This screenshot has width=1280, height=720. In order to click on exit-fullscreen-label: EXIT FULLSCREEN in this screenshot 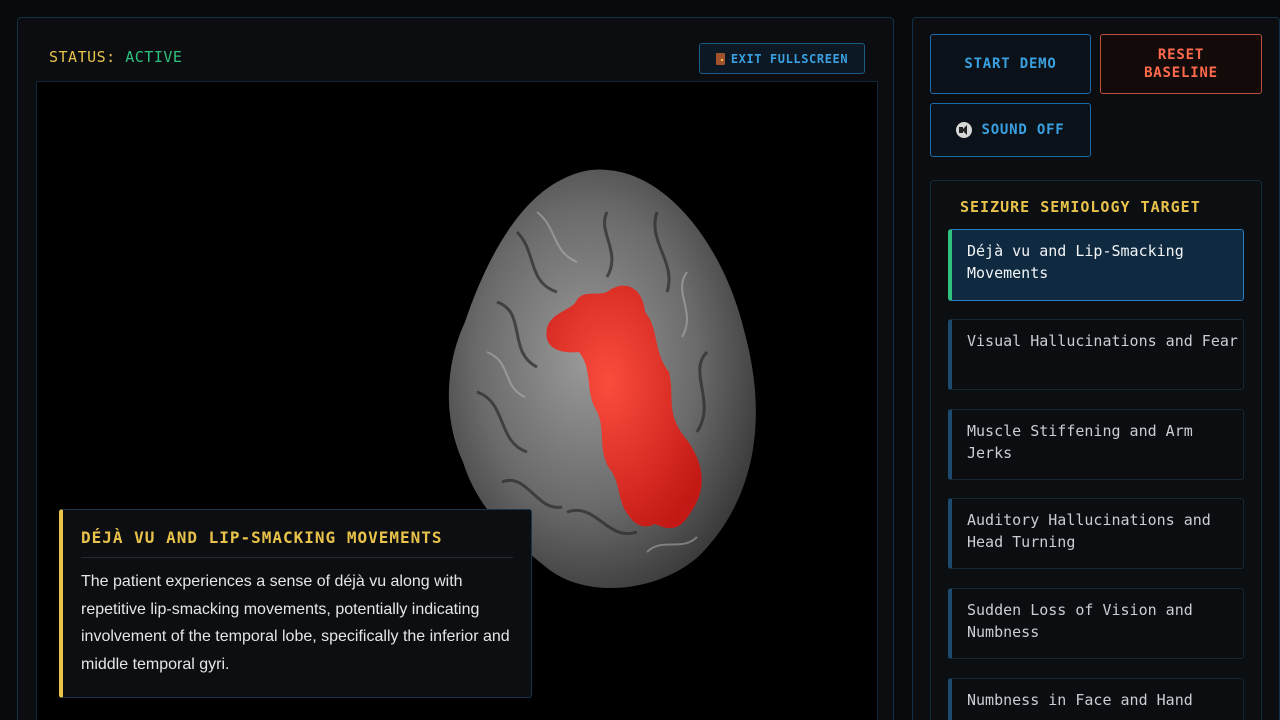, I will do `click(789, 58)`.